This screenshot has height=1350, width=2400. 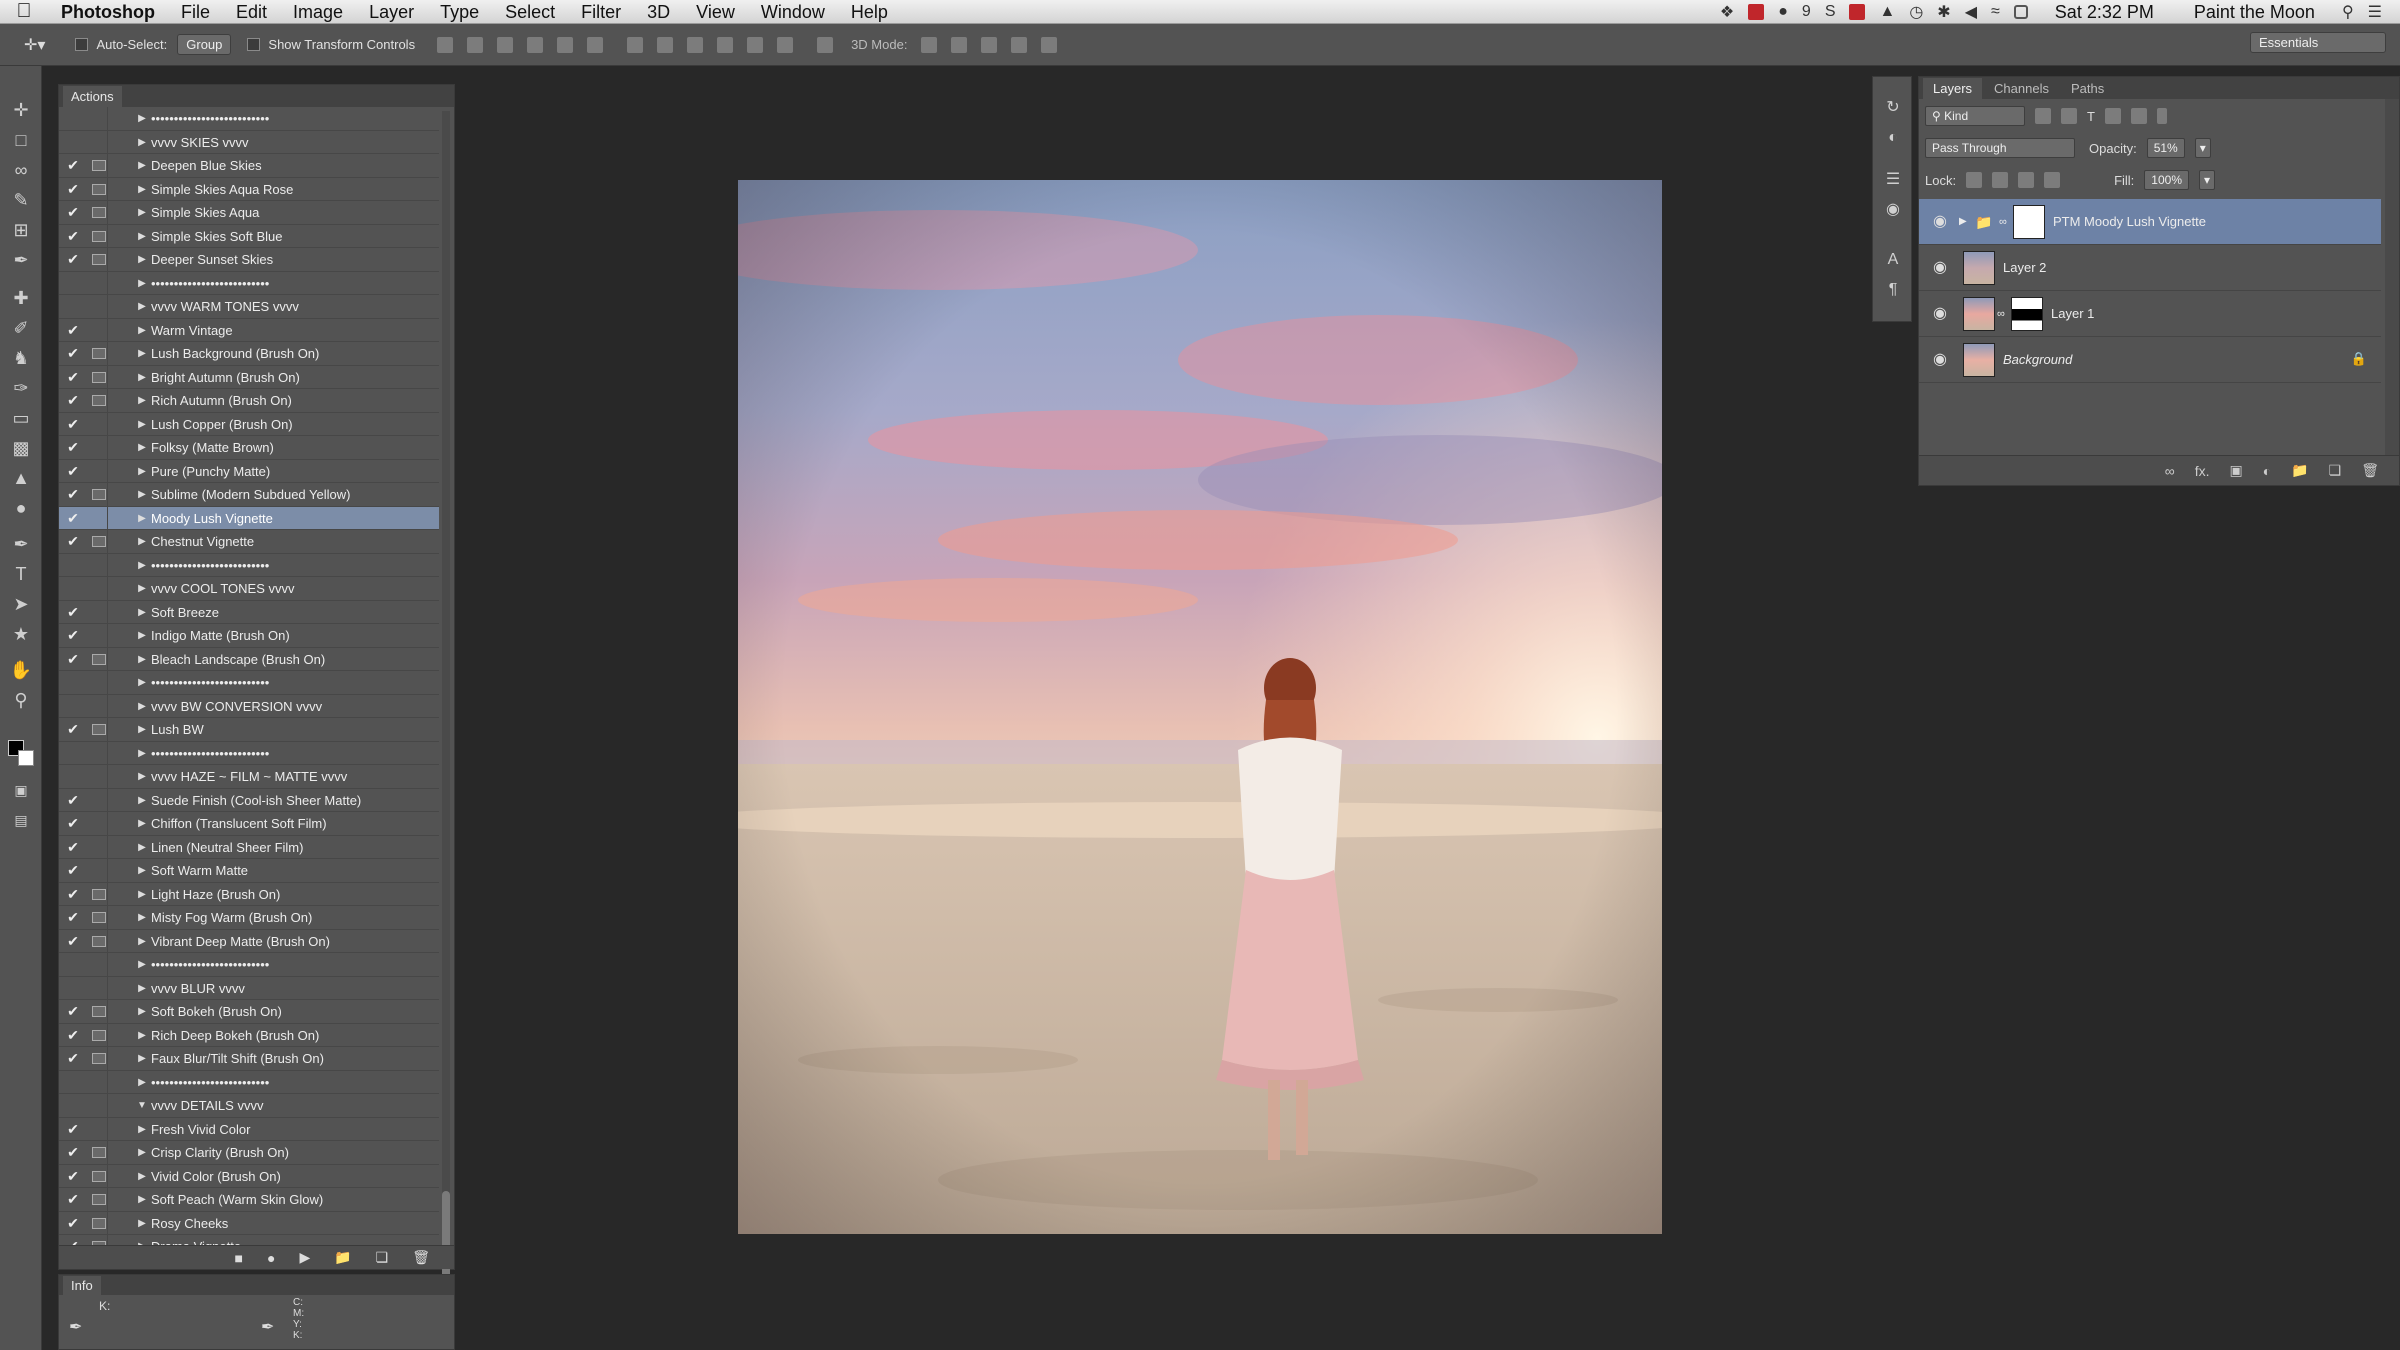 I want to click on skype-icon: S, so click(x=1830, y=12).